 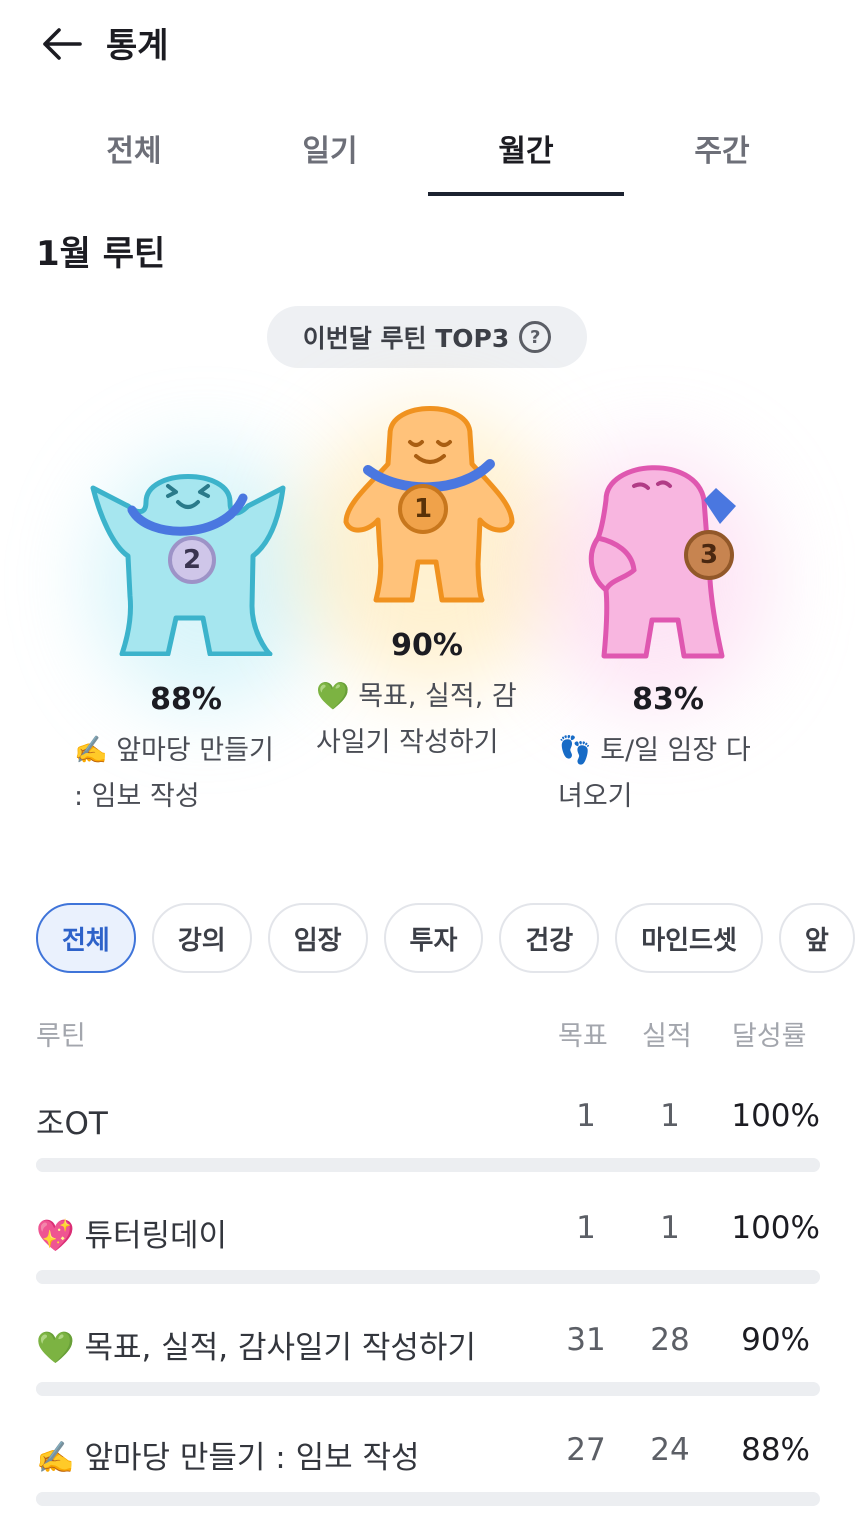 What do you see at coordinates (86, 938) in the screenshot?
I see `chip-all: 전체` at bounding box center [86, 938].